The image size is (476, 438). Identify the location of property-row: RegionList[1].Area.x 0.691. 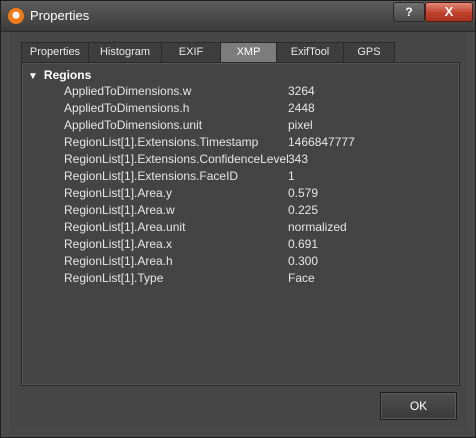
(240, 244).